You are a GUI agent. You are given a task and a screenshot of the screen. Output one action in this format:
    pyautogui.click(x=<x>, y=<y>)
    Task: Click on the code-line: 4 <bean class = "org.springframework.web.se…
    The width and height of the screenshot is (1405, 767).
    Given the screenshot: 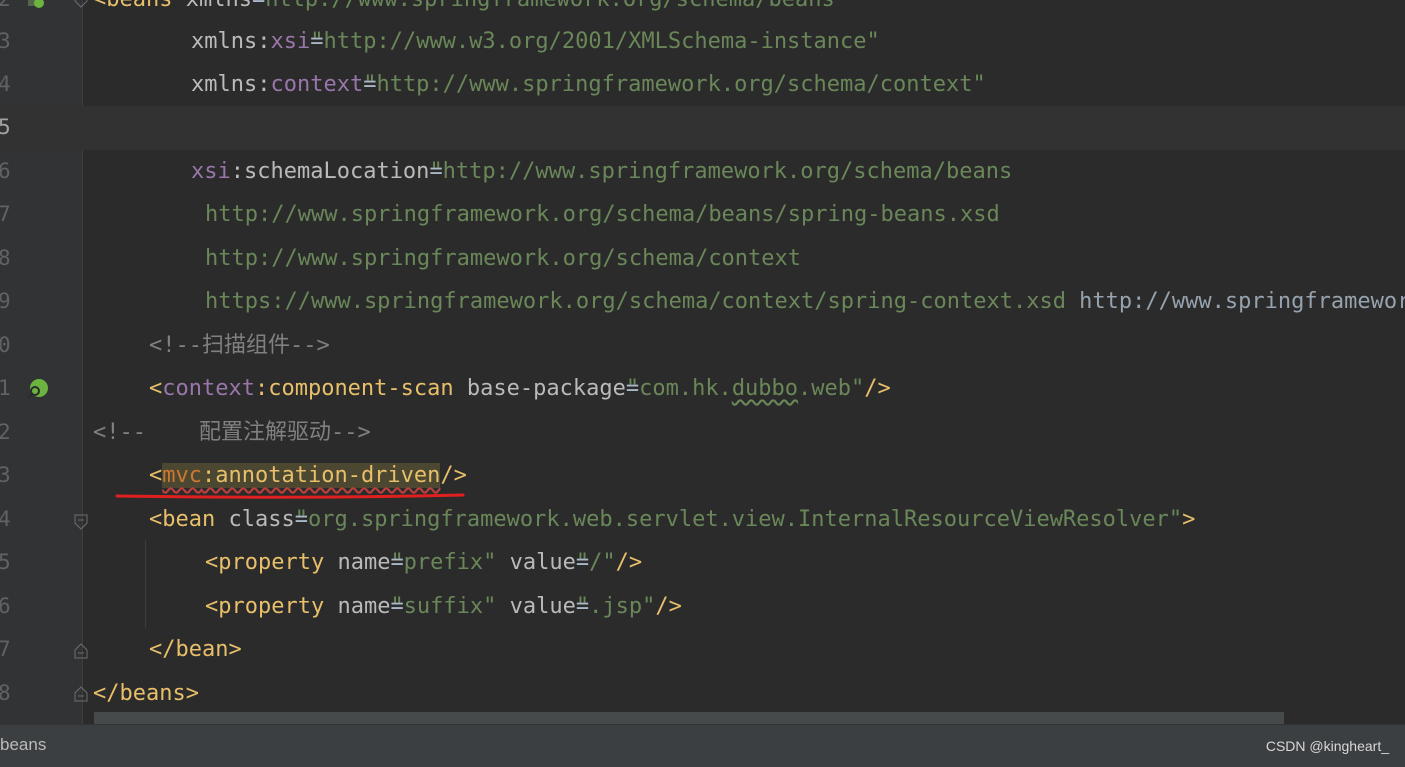 What is the action you would take?
    pyautogui.click(x=702, y=520)
    